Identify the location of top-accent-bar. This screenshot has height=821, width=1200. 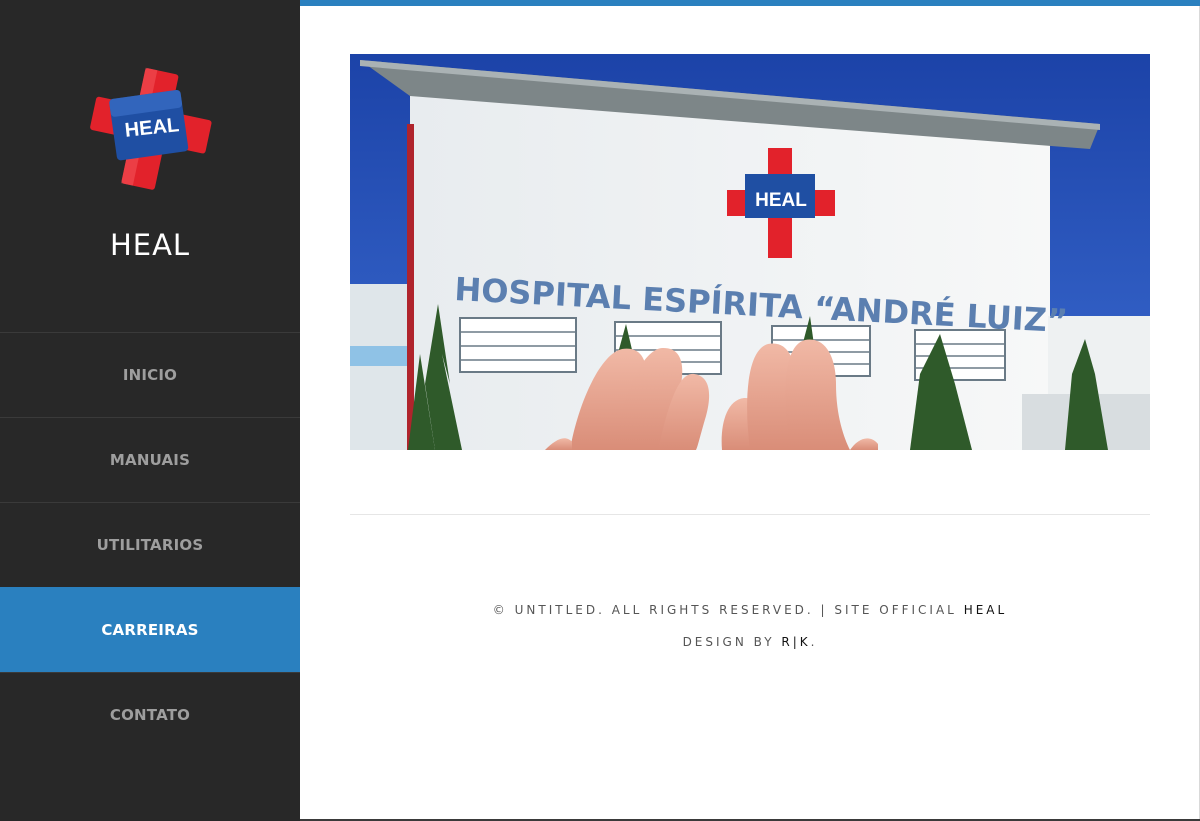
(750, 3).